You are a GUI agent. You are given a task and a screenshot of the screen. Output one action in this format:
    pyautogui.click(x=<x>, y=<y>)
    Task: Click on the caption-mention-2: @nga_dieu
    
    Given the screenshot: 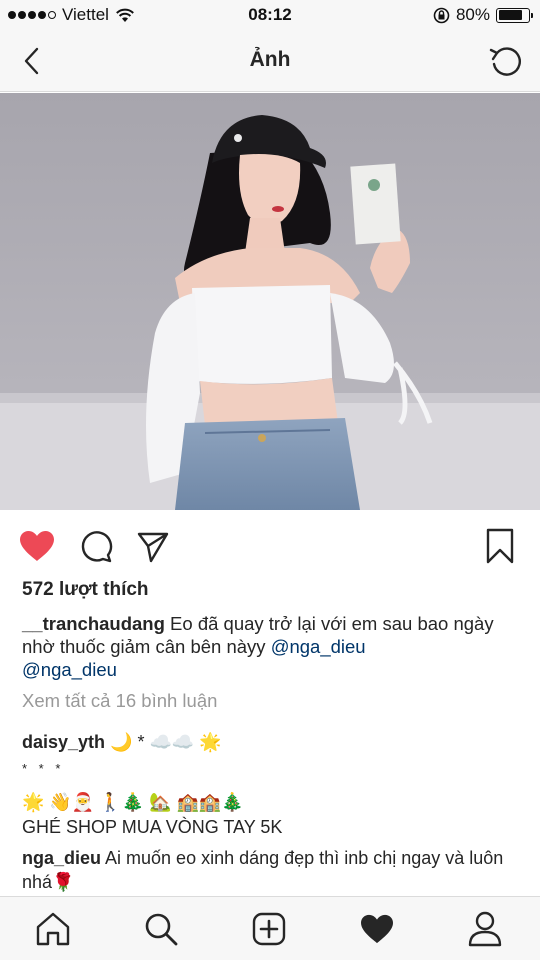 What is the action you would take?
    pyautogui.click(x=69, y=669)
    